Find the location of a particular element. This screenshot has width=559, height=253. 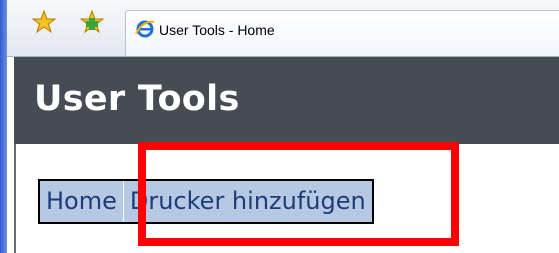

tab-user-tools-home: User Tools - Home is located at coordinates (342, 33).